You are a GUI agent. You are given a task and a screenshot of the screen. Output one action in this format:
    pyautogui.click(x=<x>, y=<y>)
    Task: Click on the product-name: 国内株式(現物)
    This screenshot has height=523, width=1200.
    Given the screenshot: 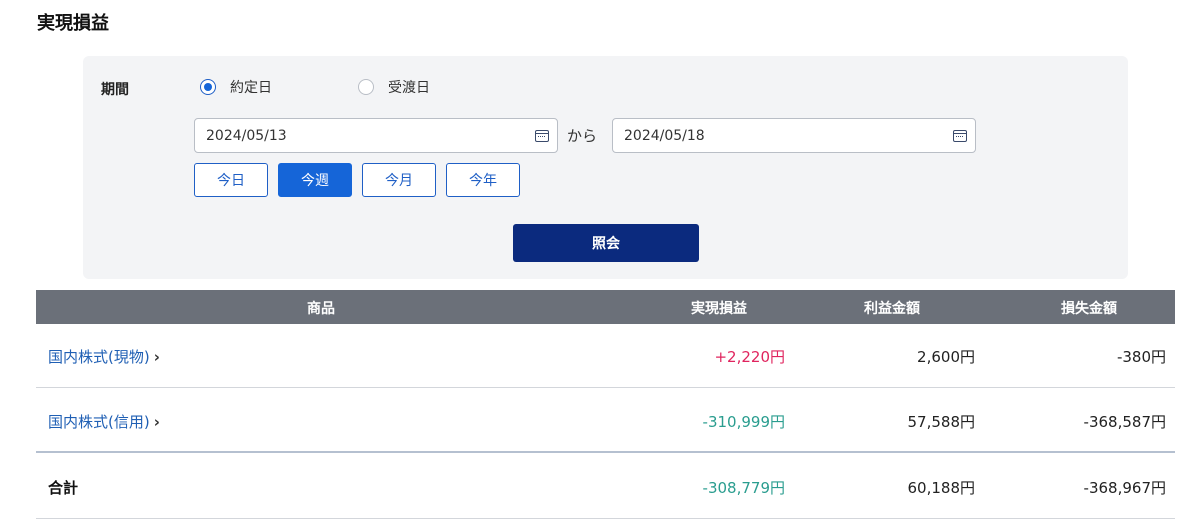 What is the action you would take?
    pyautogui.click(x=99, y=357)
    